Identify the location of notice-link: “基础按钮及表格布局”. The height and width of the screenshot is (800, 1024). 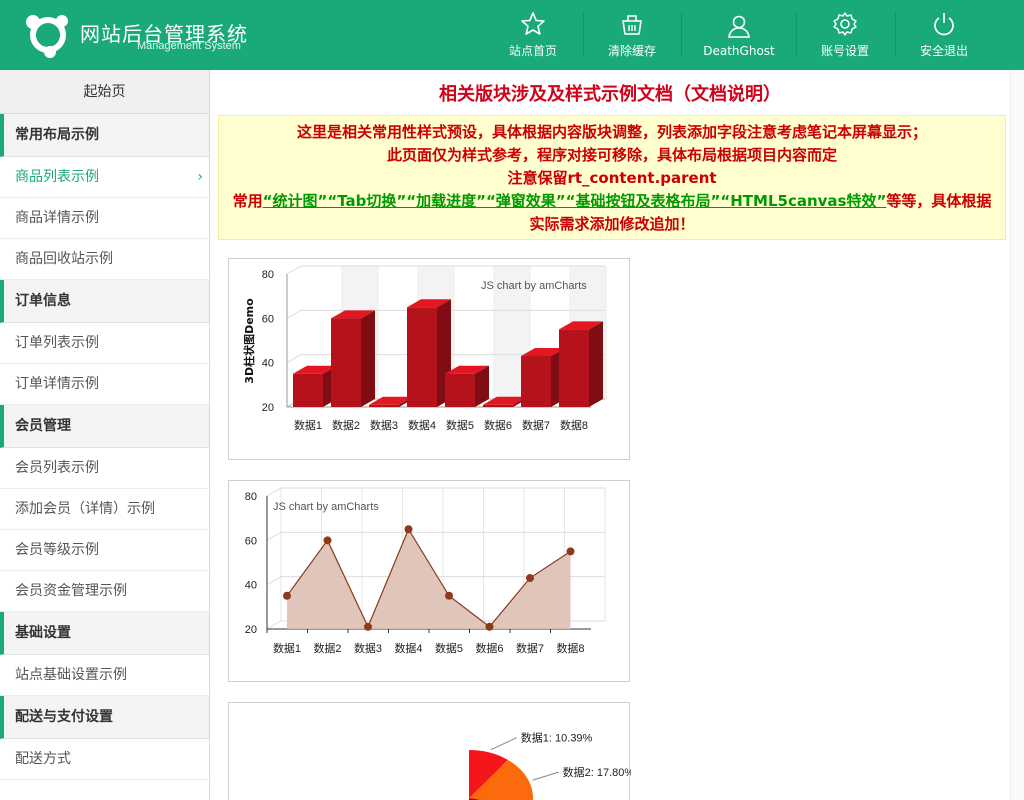
(643, 201).